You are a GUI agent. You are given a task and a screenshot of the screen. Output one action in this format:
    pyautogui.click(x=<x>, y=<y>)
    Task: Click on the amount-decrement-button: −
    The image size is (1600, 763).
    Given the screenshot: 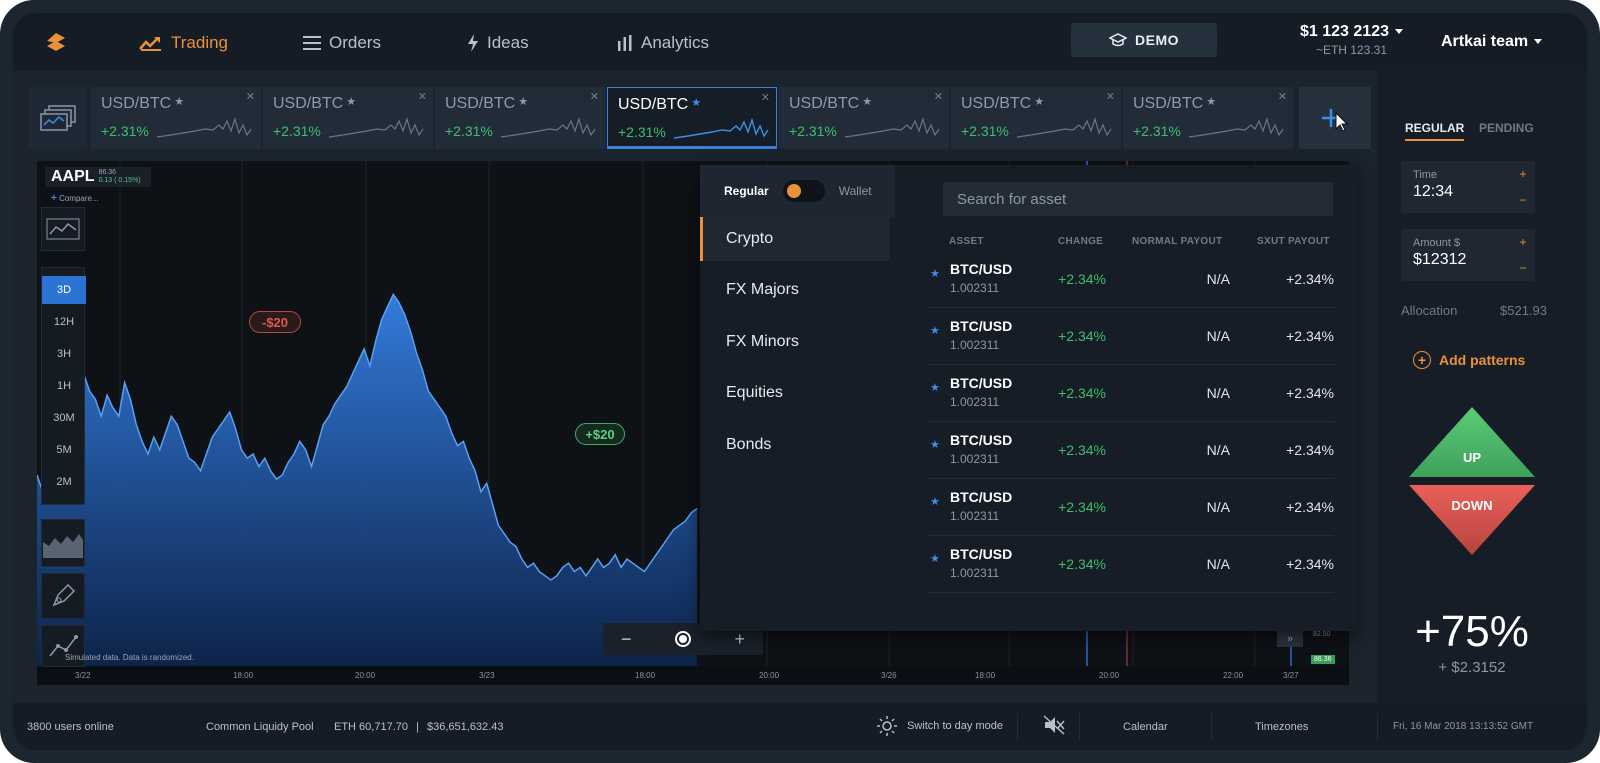 What is the action you would take?
    pyautogui.click(x=1523, y=268)
    